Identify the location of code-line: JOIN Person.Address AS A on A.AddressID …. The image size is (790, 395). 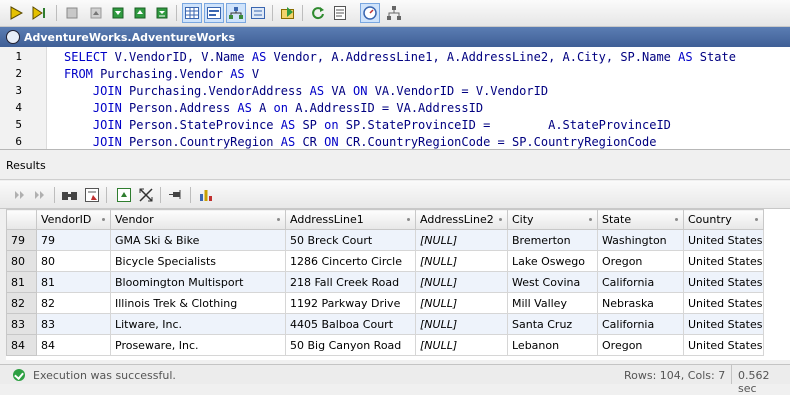
(273, 108).